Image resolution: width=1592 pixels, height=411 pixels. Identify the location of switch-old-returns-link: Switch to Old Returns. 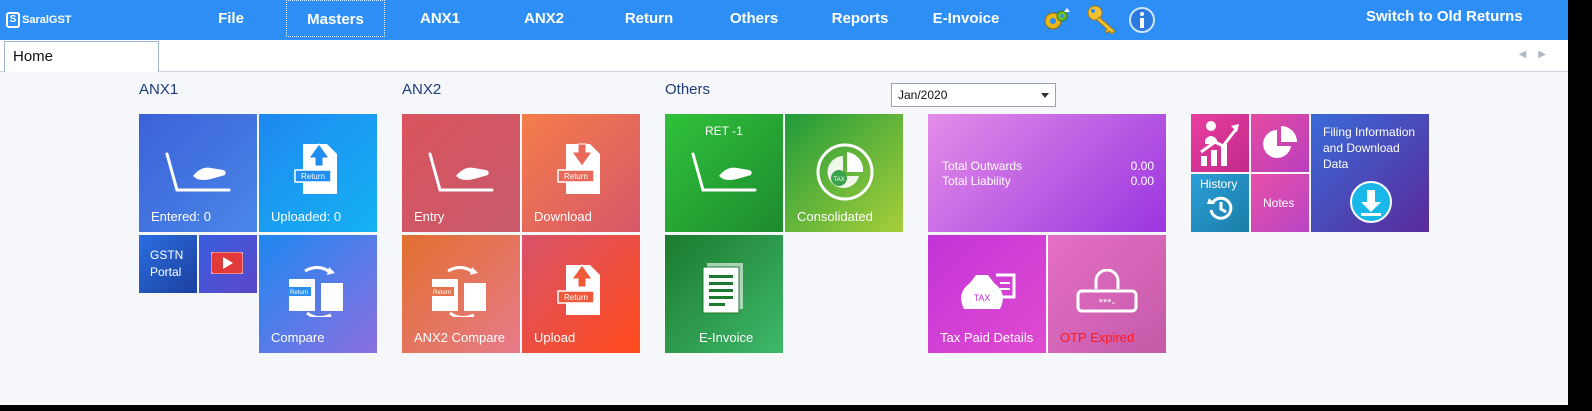
(1444, 16).